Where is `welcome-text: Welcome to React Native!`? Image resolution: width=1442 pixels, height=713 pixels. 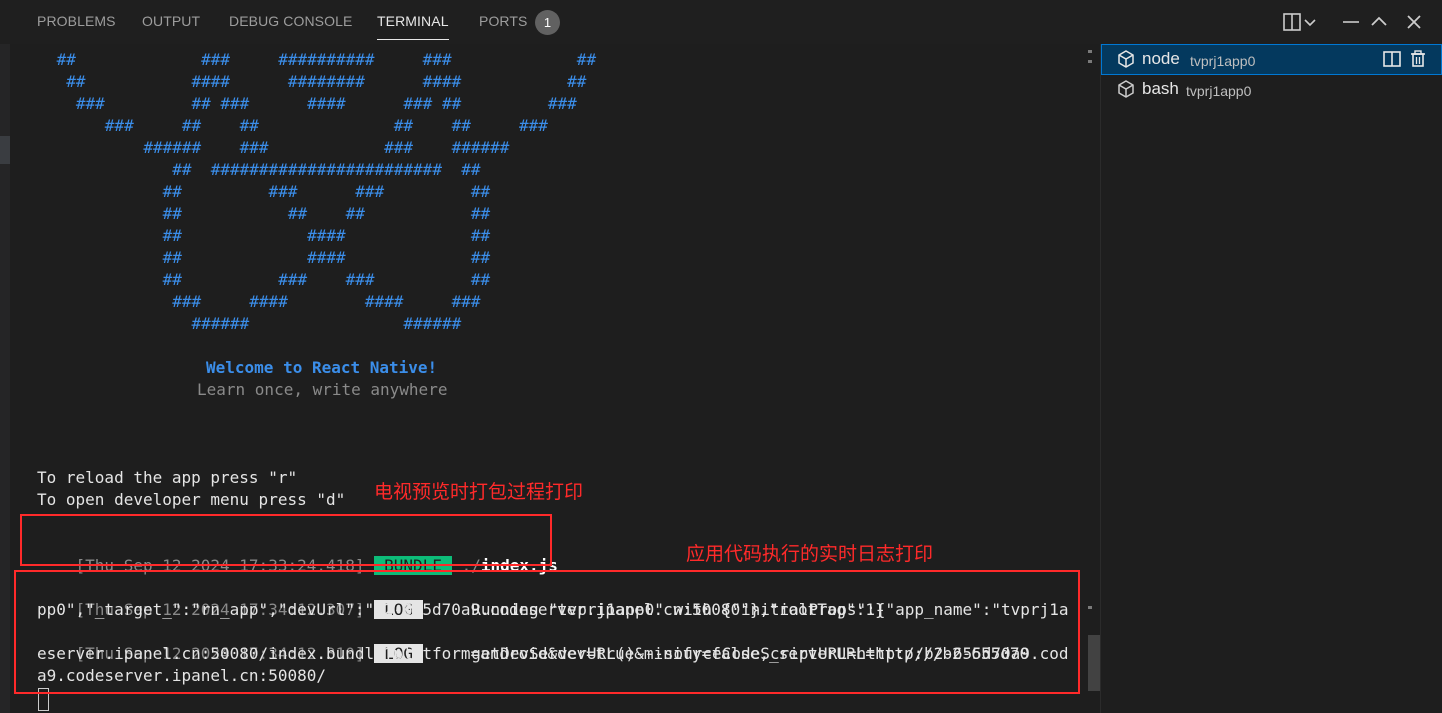
welcome-text: Welcome to React Native! is located at coordinates (322, 367).